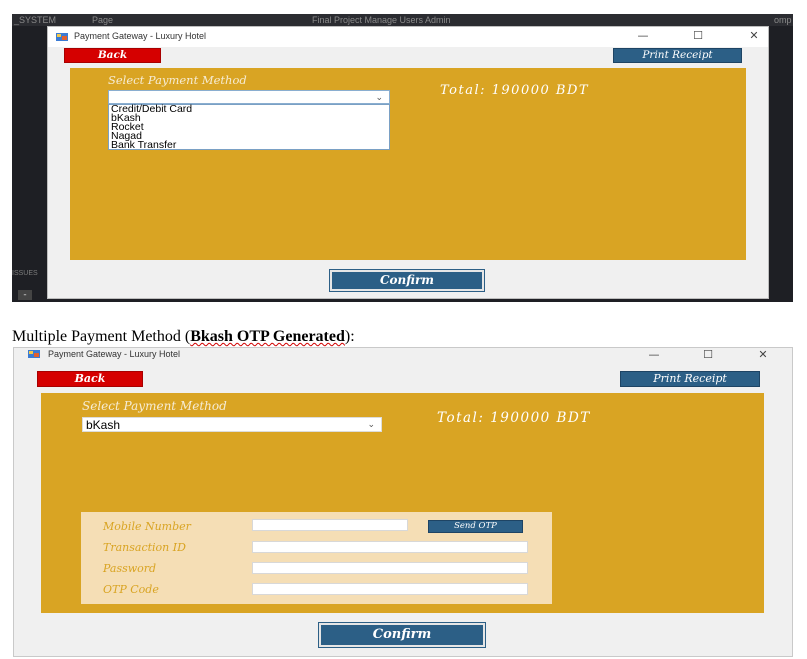  Describe the element at coordinates (101, 336) in the screenshot. I see `caption-prefix: Multiple Payment Method (` at that location.